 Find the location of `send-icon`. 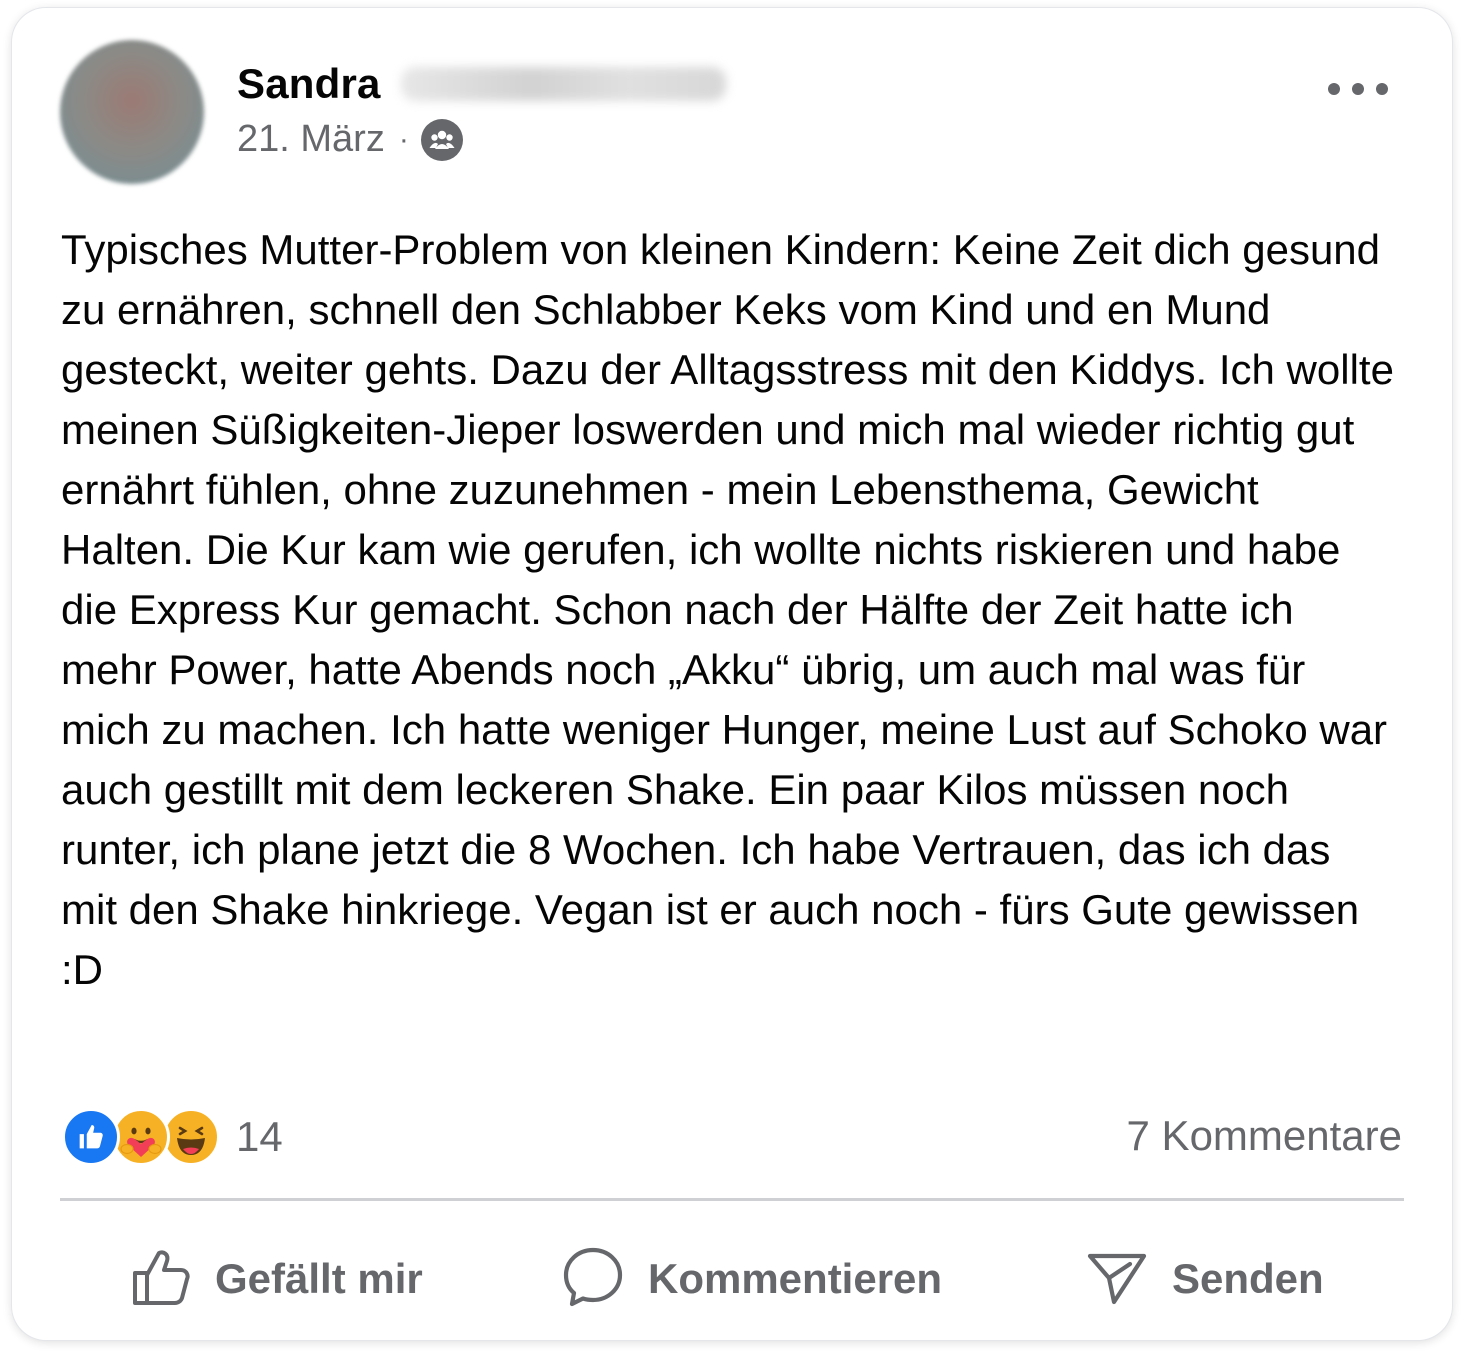

send-icon is located at coordinates (1117, 1279).